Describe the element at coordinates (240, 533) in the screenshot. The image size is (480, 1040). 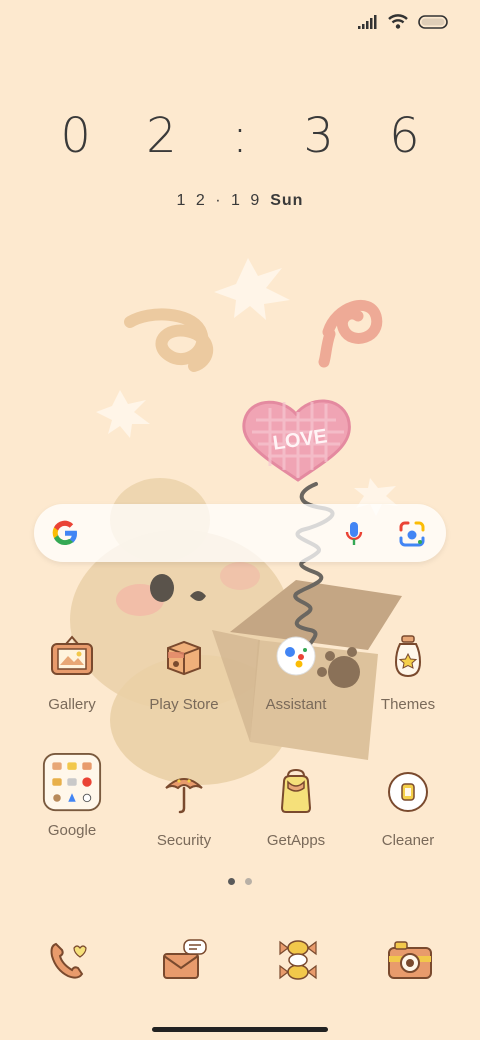
I see `google-search-bar` at that location.